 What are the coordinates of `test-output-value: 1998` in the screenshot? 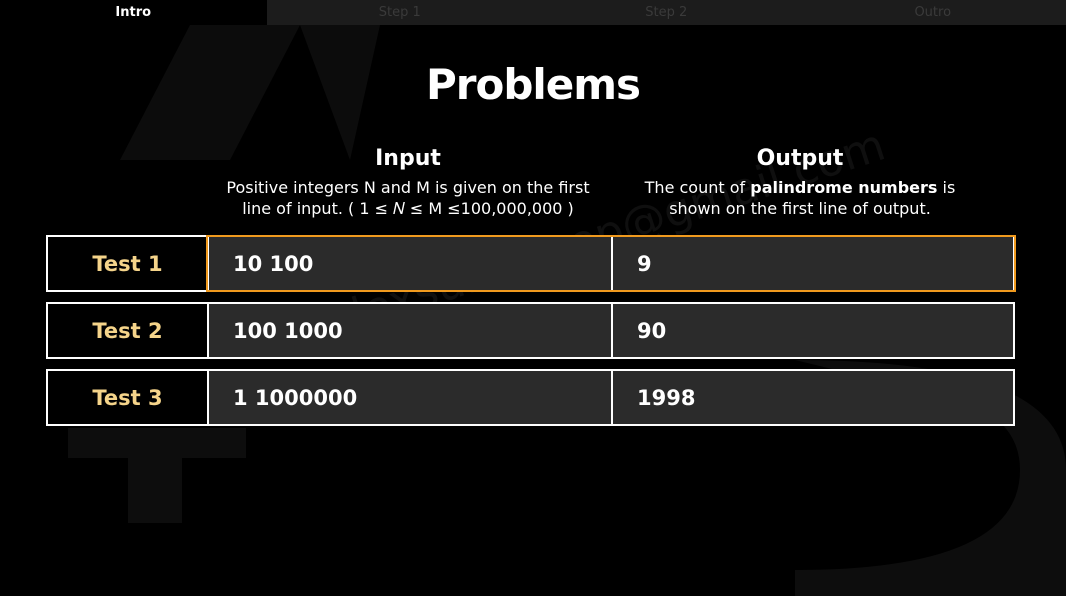 It's located at (812, 397).